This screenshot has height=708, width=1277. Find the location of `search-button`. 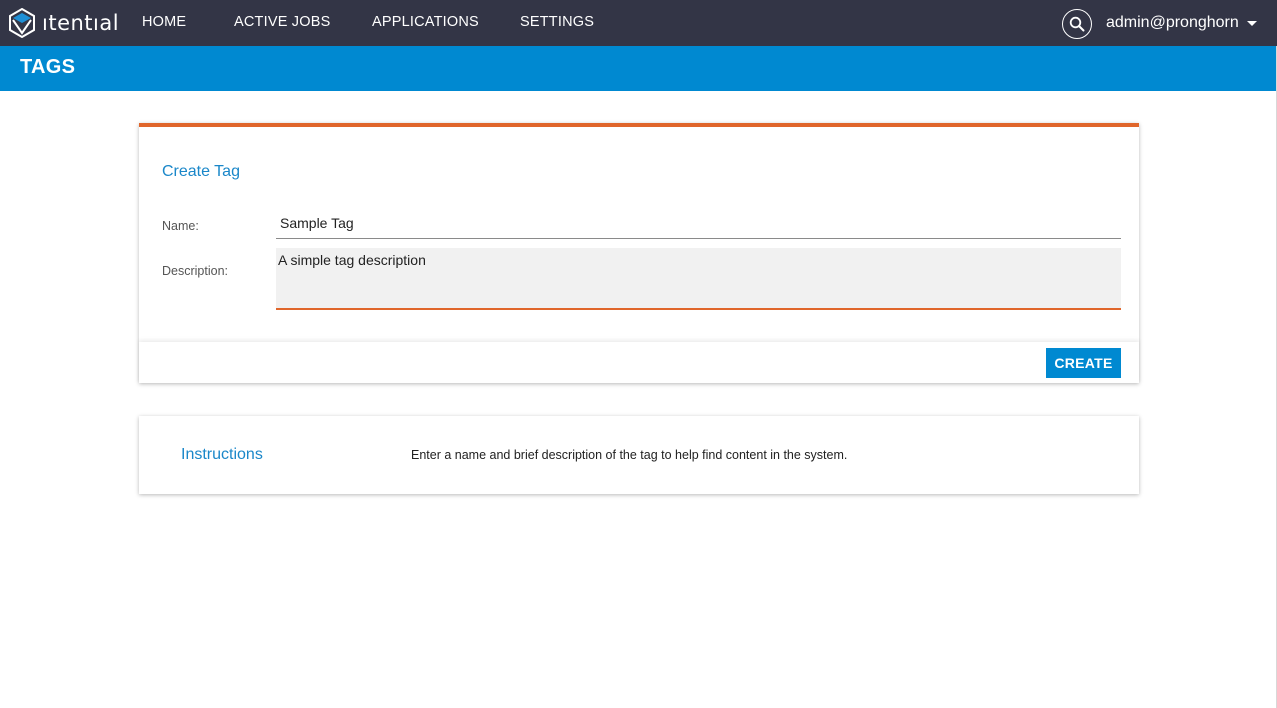

search-button is located at coordinates (1077, 24).